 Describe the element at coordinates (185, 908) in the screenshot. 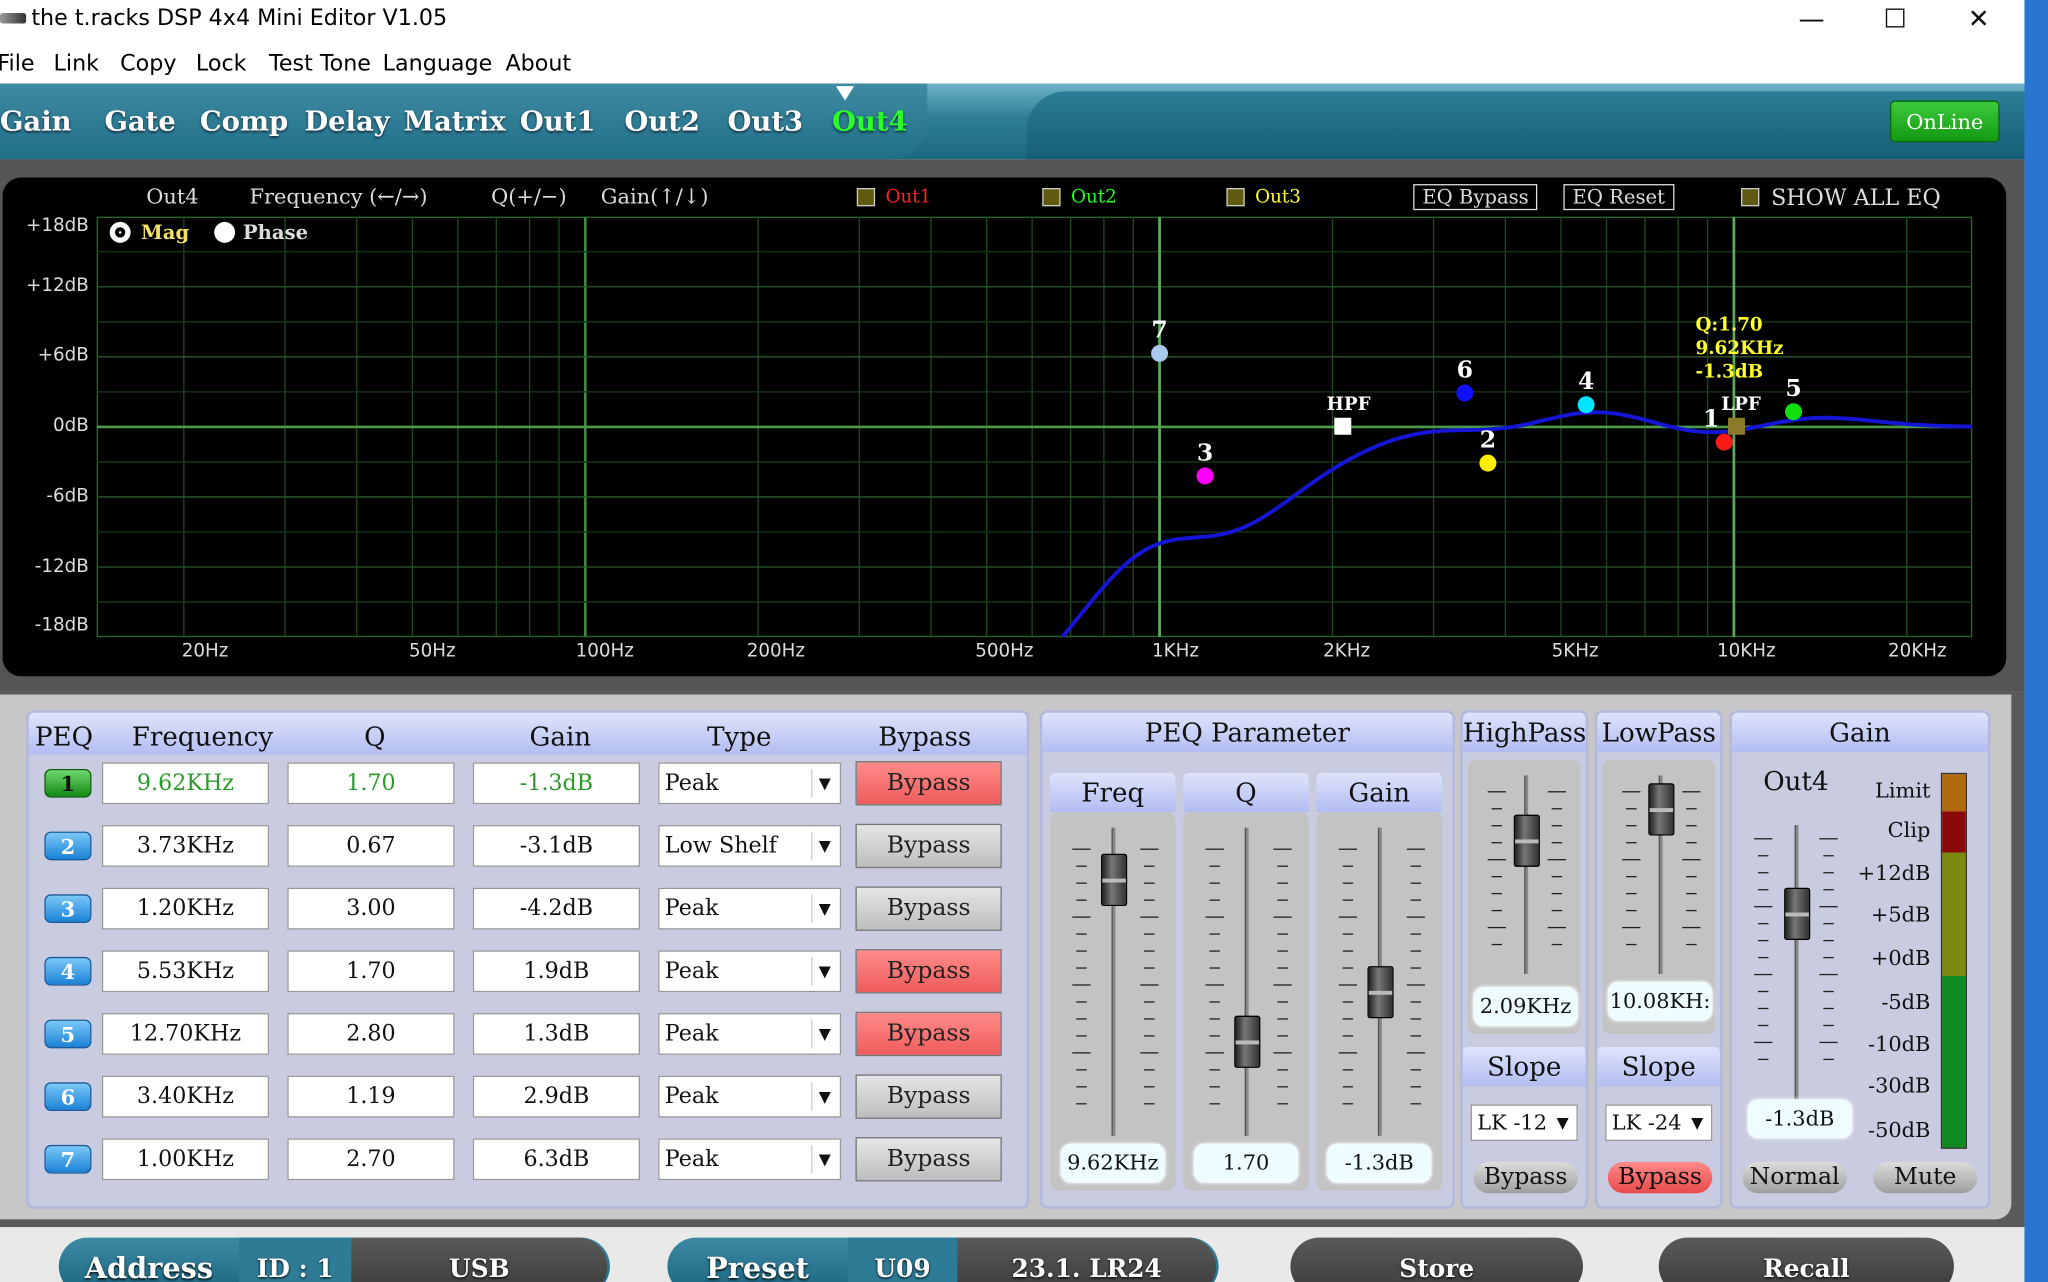

I see `band-frequency-input: 1.20KHz` at that location.